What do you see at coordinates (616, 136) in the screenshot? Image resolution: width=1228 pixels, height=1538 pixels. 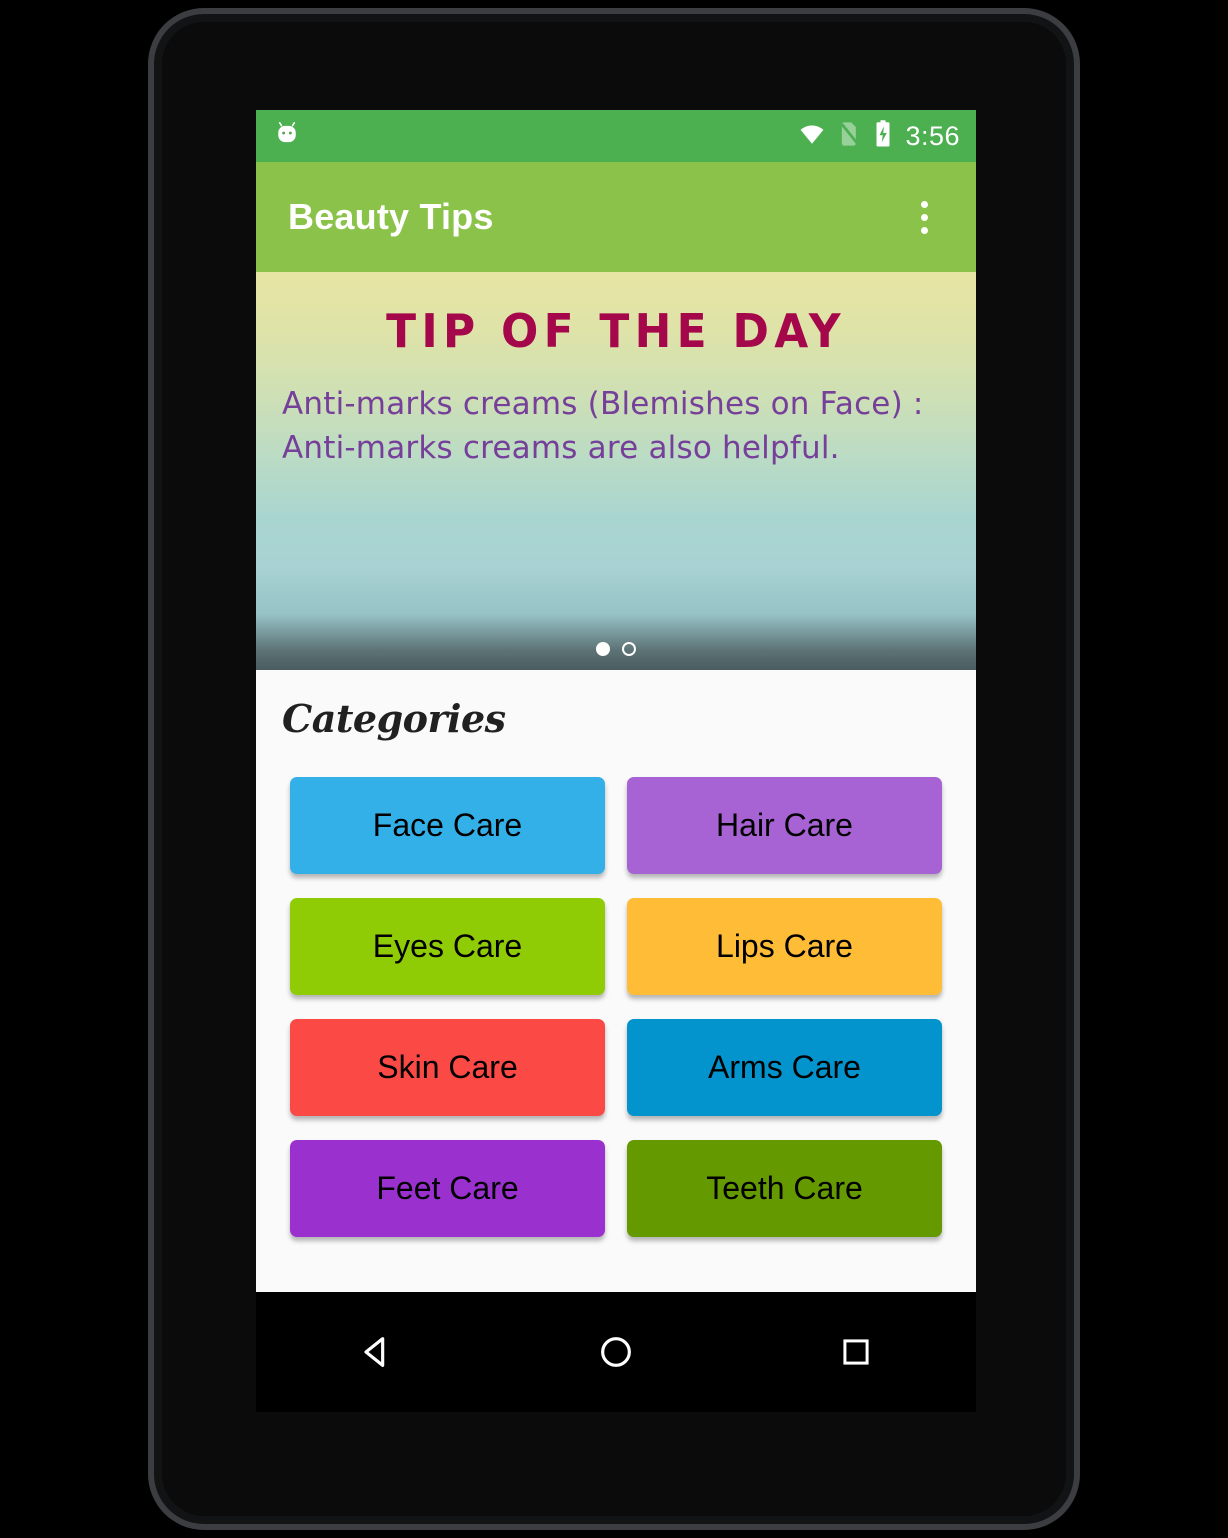 I see `status-bar: 3:56` at bounding box center [616, 136].